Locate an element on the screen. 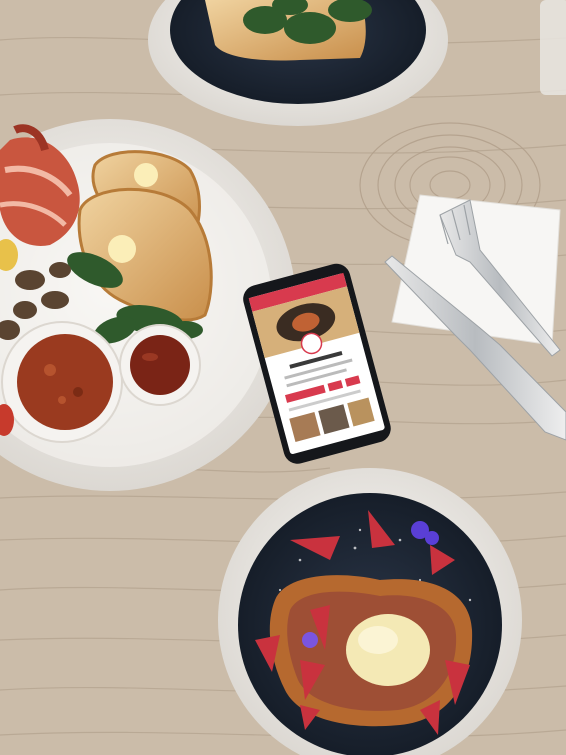 The height and width of the screenshot is (755, 566). sauce-bowl is located at coordinates (160, 365).